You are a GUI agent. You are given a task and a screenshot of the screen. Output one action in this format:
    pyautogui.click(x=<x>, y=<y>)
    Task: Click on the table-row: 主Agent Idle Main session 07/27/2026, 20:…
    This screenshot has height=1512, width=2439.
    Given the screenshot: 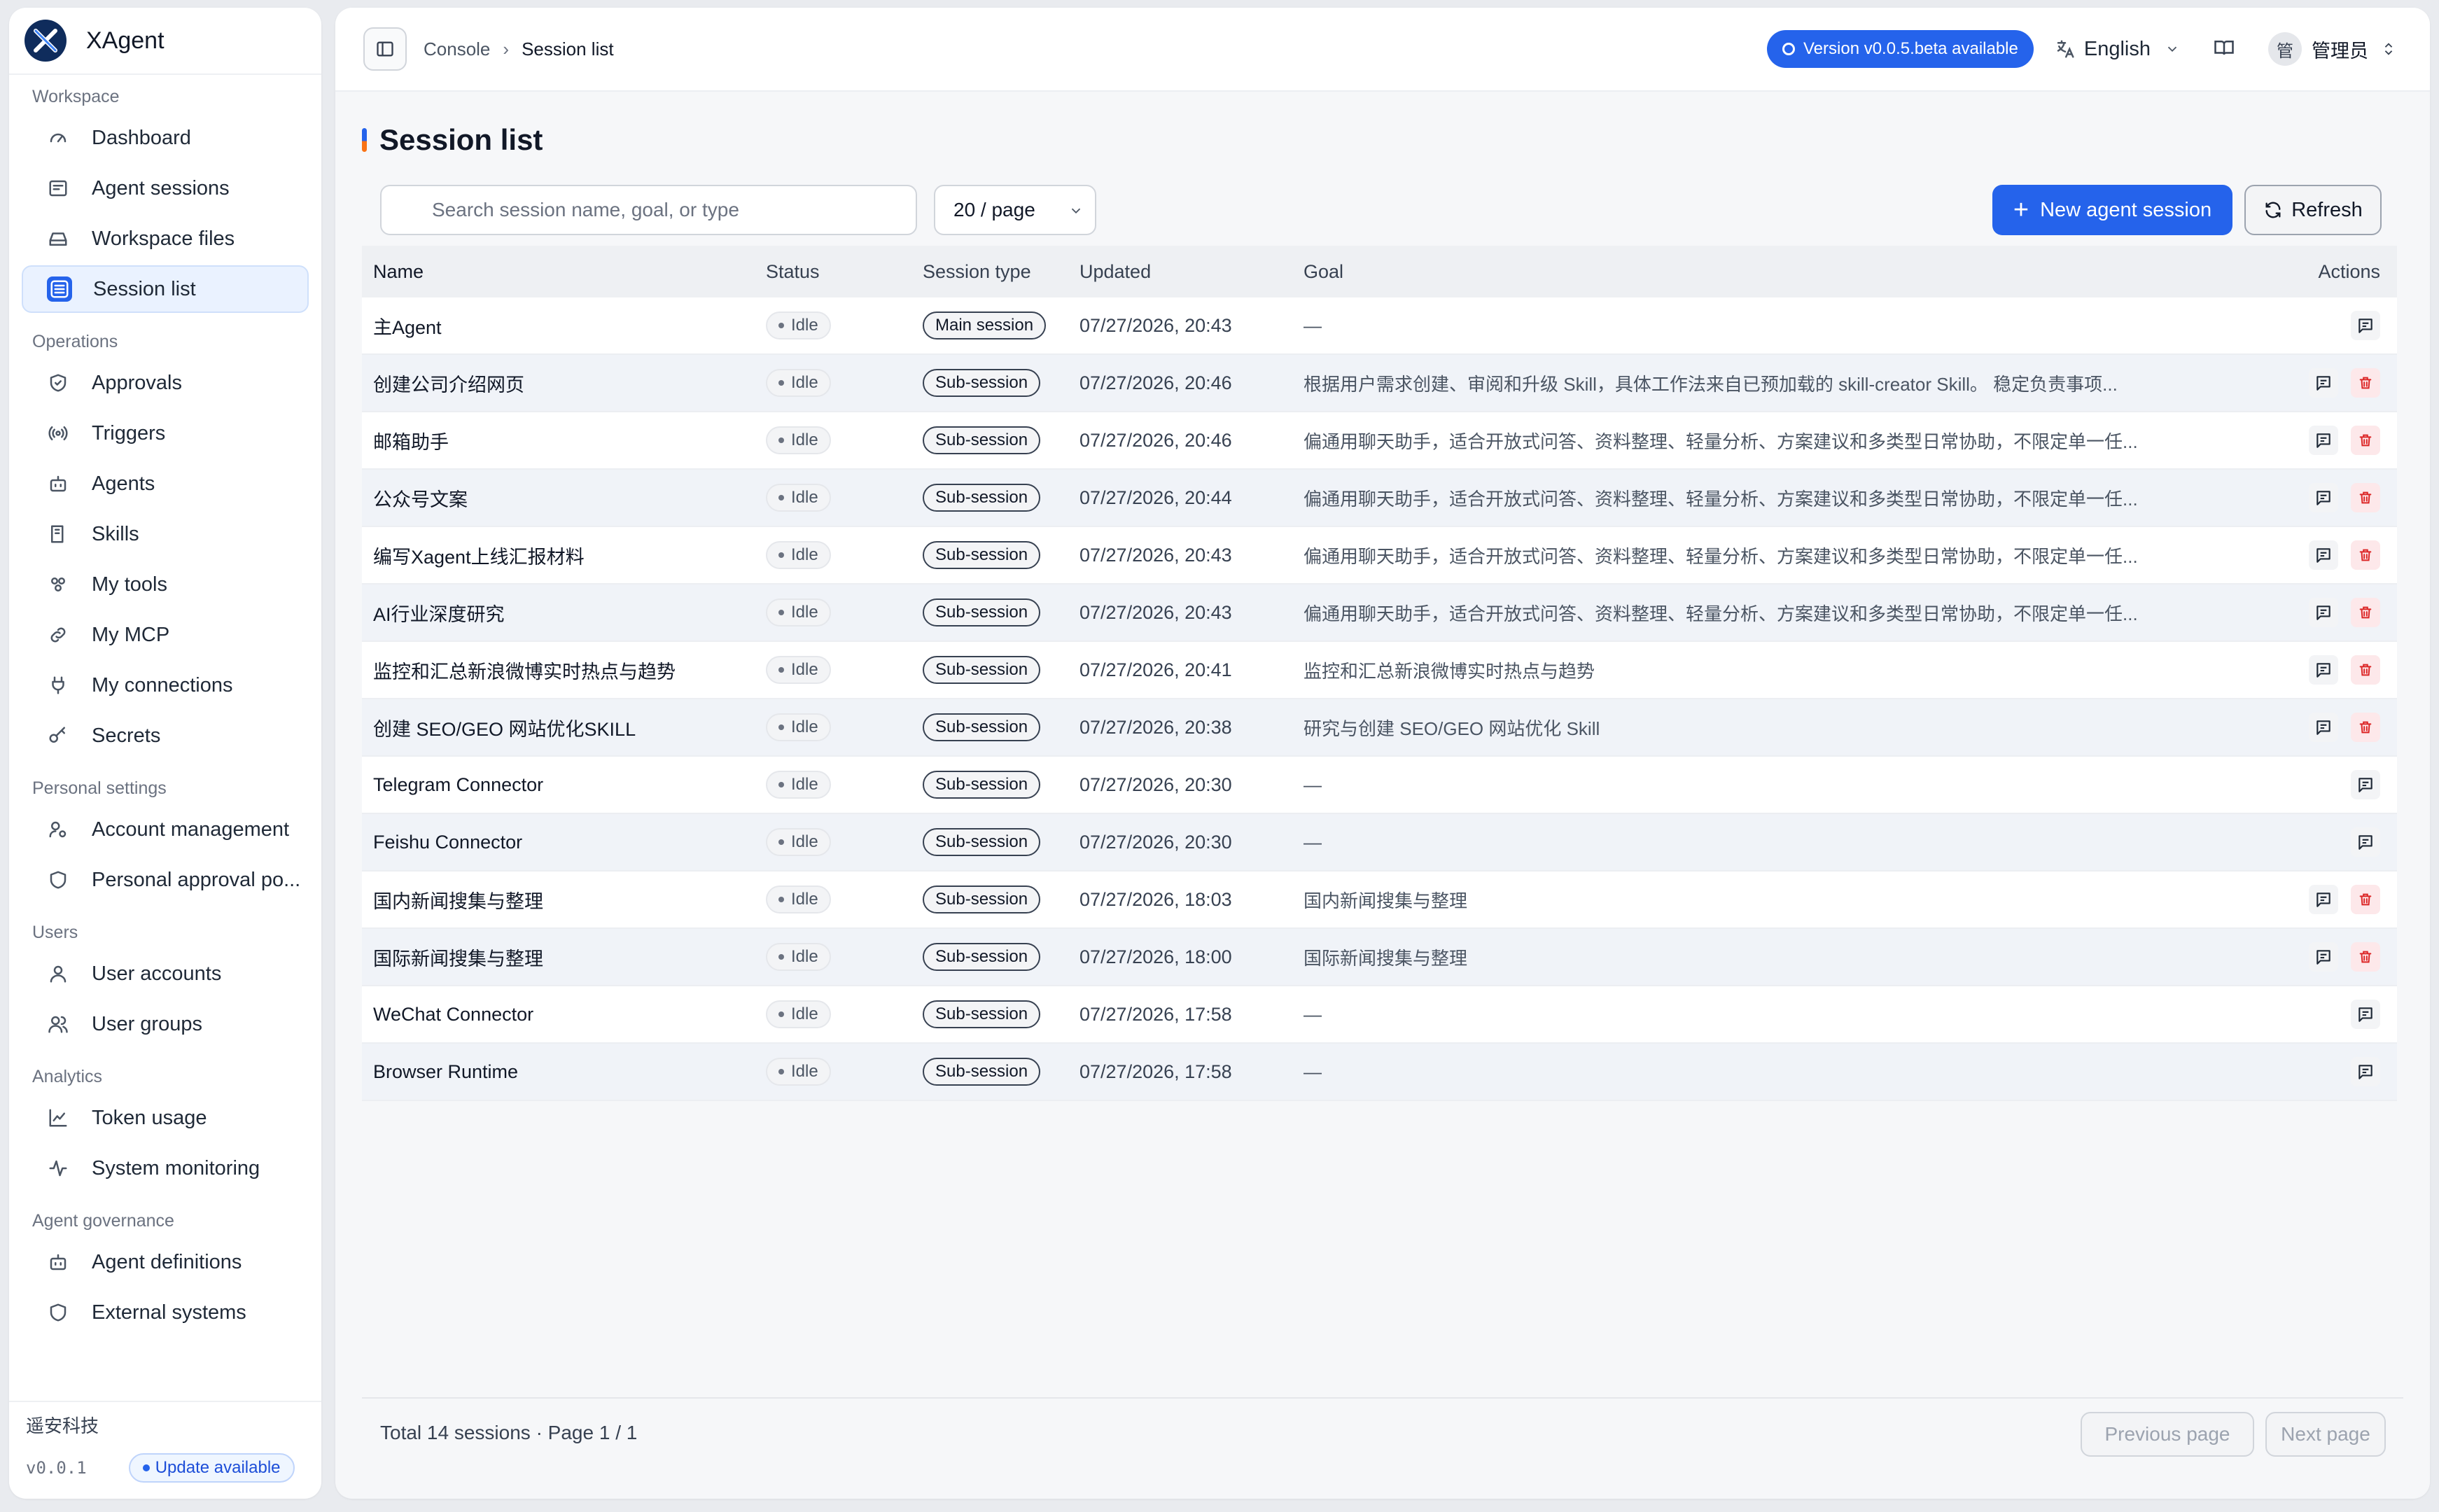 What is the action you would take?
    pyautogui.click(x=1379, y=326)
    